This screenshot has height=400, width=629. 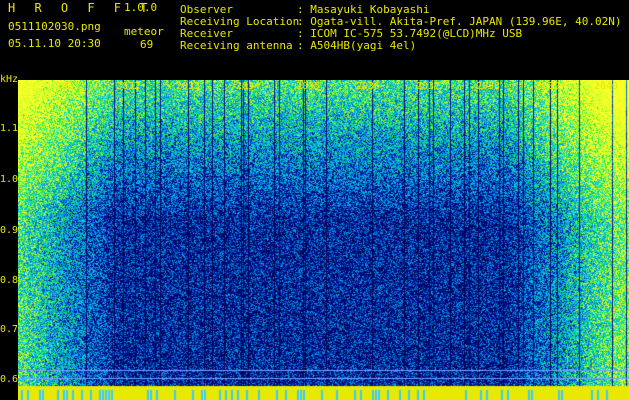 What do you see at coordinates (9, 179) in the screenshot?
I see `y-tick-1-0: 1.0` at bounding box center [9, 179].